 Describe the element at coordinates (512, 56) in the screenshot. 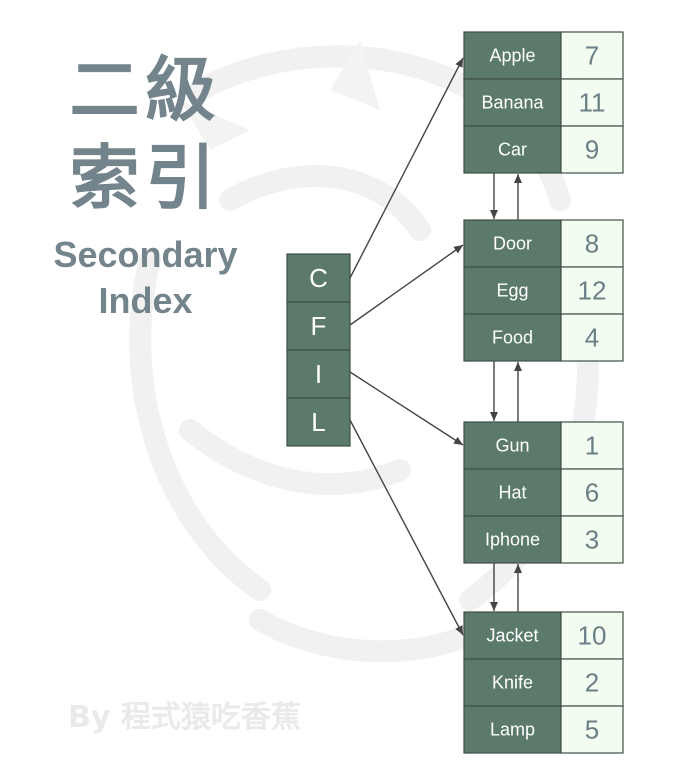

I see `key-label: Apple` at that location.